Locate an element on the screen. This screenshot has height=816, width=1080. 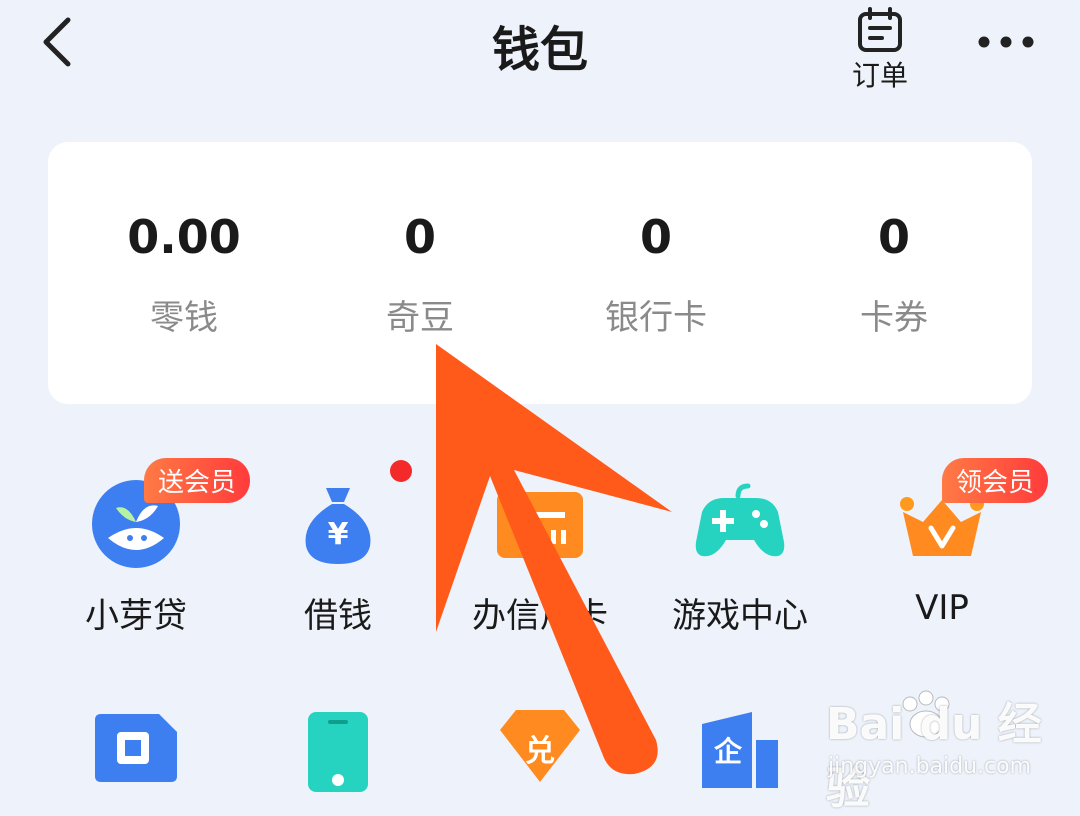
service-exchange: 兑 is located at coordinates (540, 758).